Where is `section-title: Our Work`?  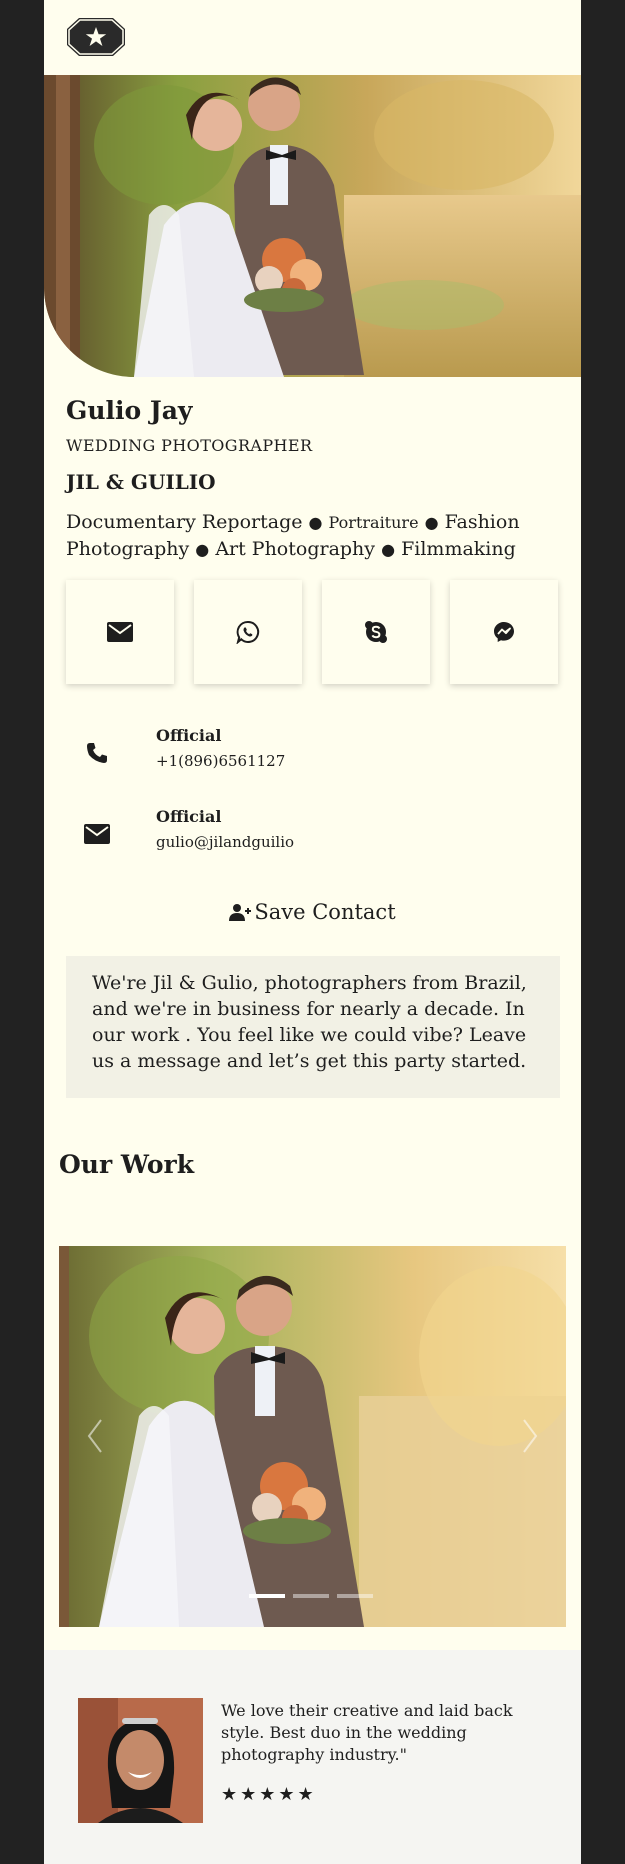
section-title: Our Work is located at coordinates (127, 1164).